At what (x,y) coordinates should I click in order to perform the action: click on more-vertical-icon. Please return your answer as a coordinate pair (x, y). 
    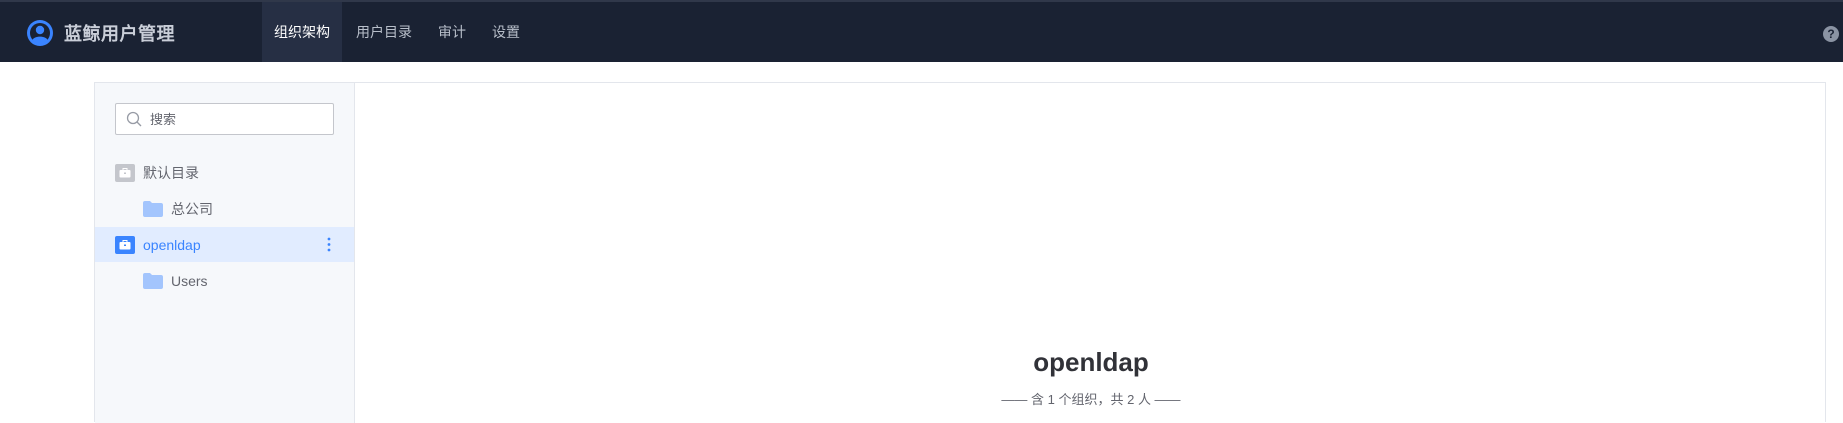
    Looking at the image, I should click on (329, 244).